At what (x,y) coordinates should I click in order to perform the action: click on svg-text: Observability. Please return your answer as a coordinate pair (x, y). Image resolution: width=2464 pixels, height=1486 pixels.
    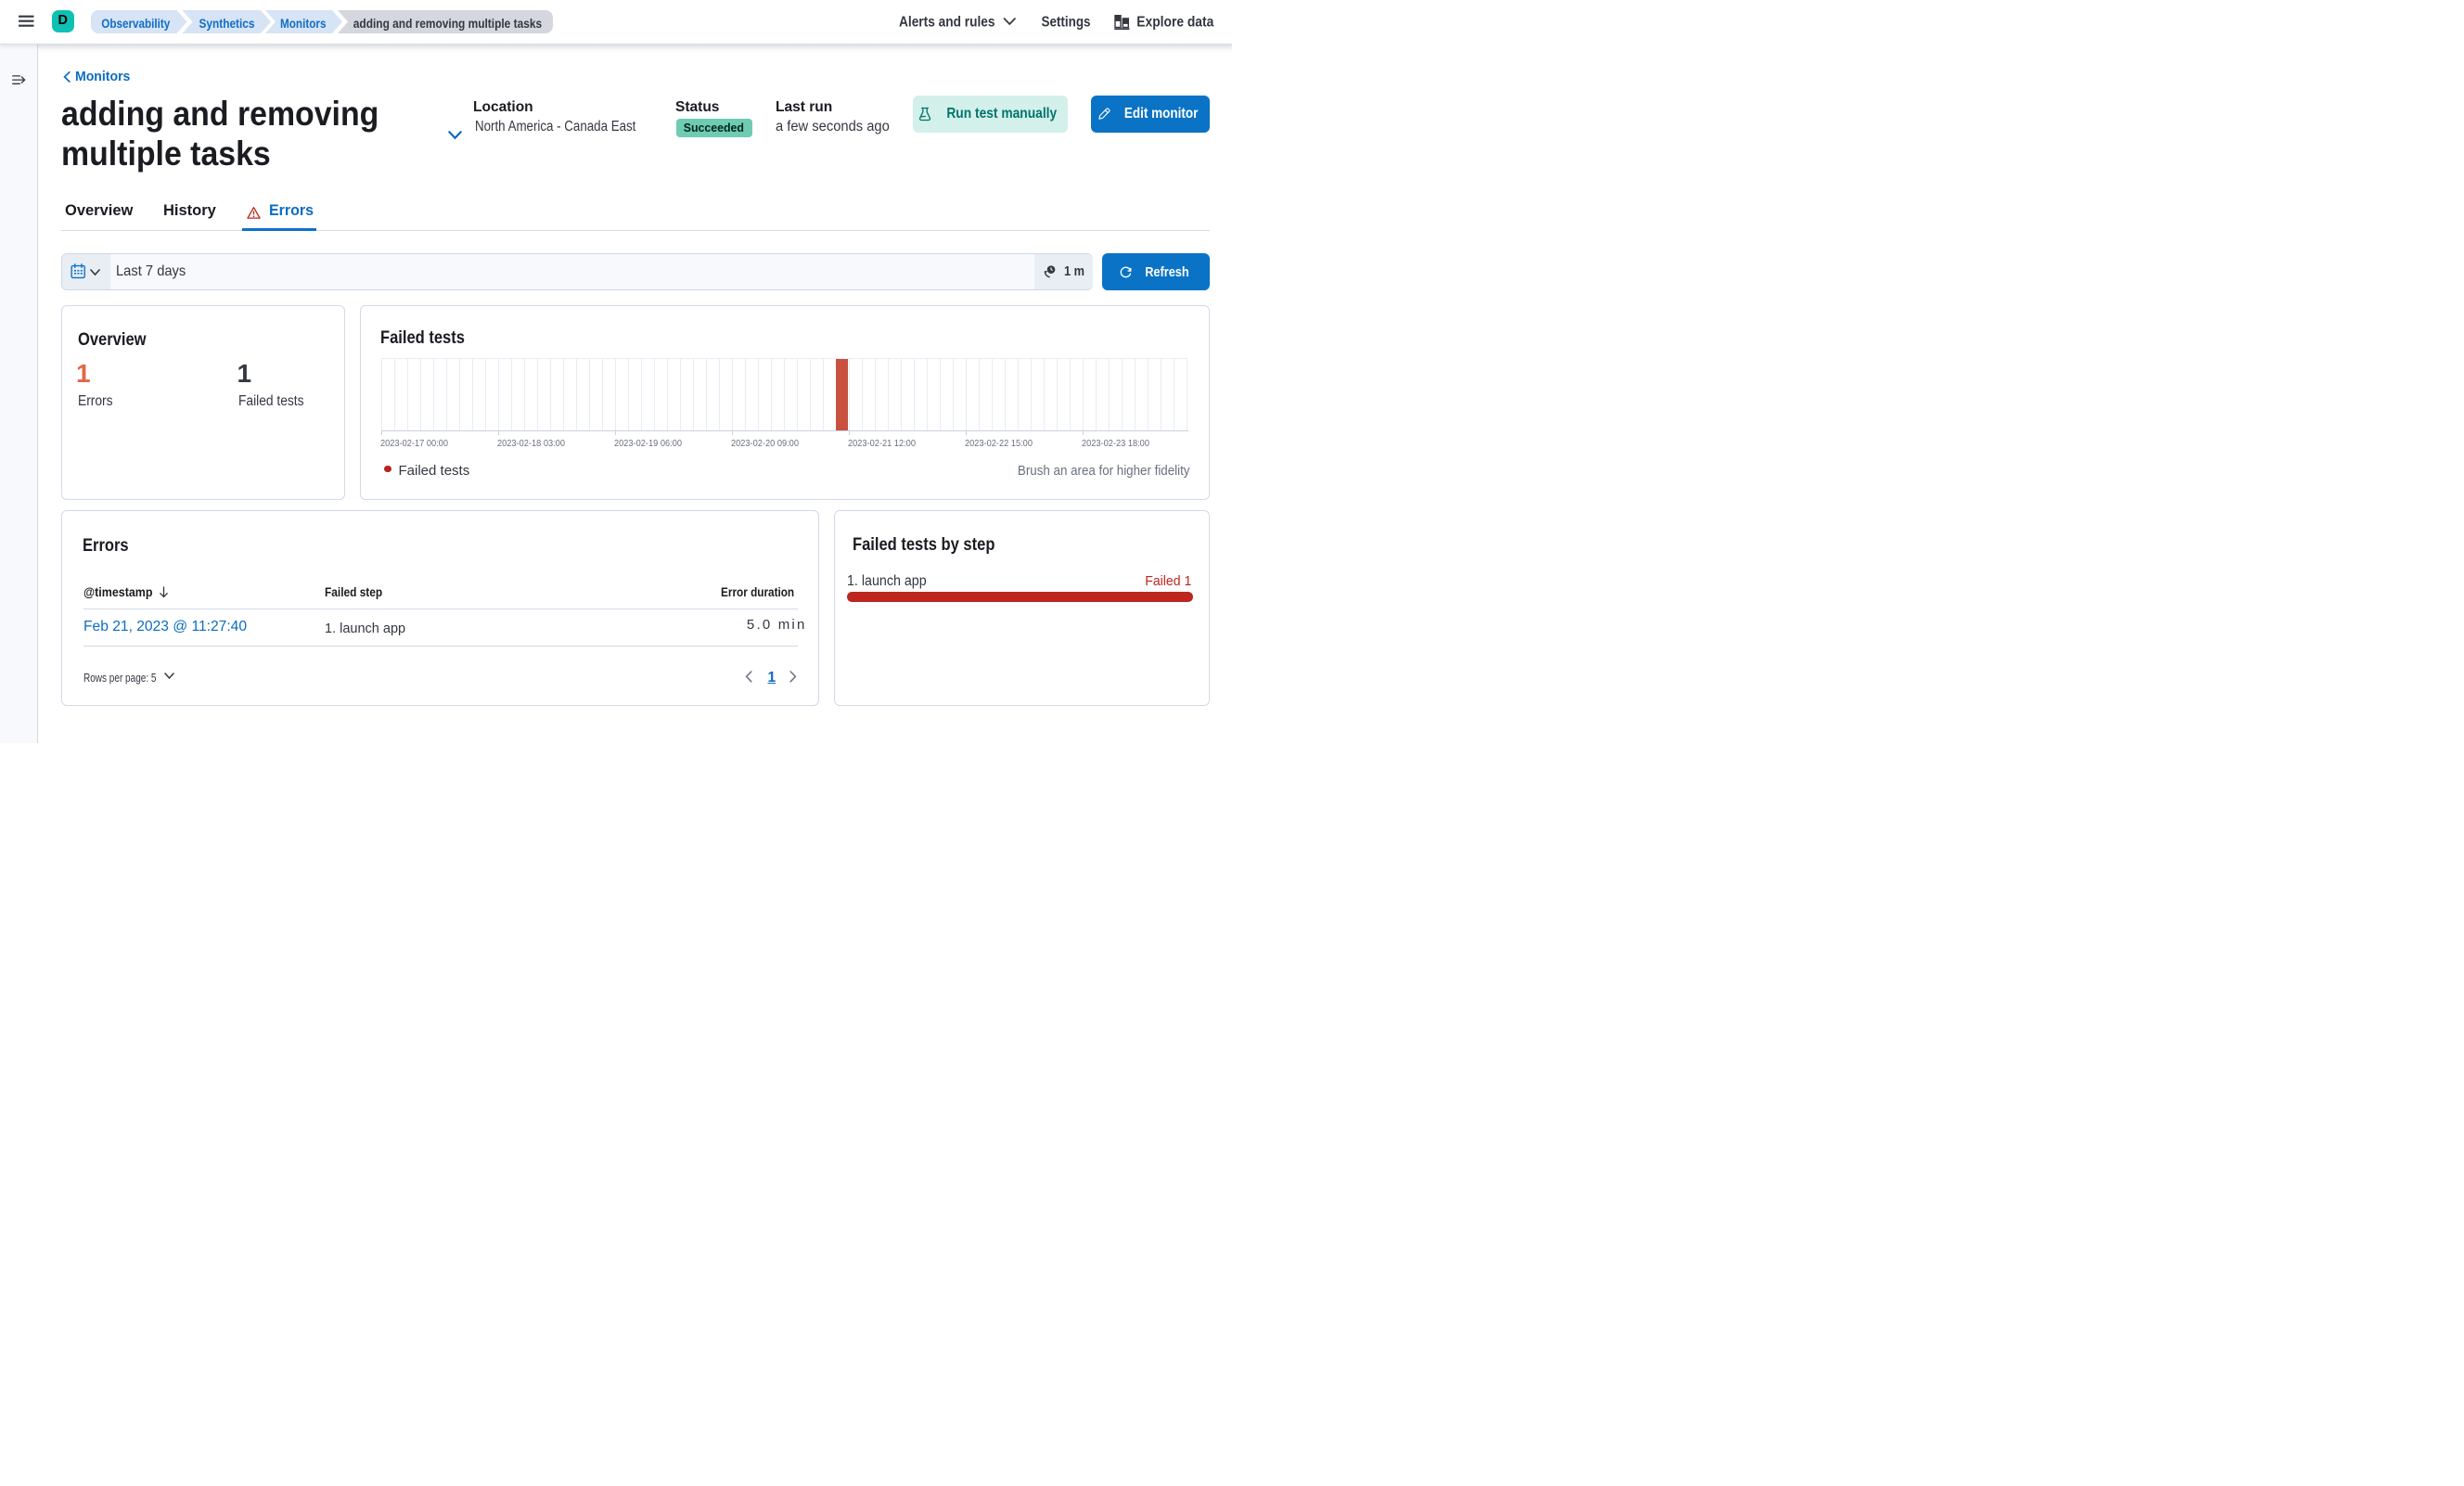
    Looking at the image, I should click on (135, 23).